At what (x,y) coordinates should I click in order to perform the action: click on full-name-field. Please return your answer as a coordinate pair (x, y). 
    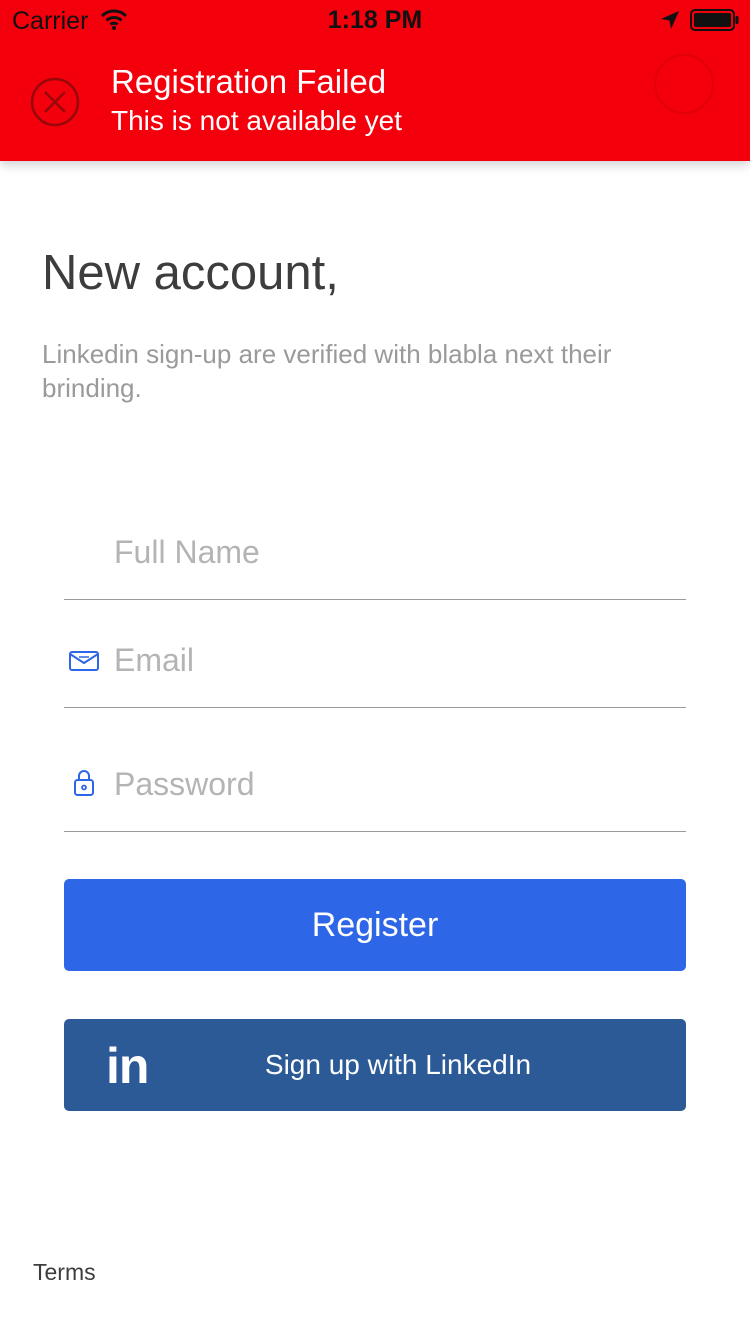
    Looking at the image, I should click on (375, 562).